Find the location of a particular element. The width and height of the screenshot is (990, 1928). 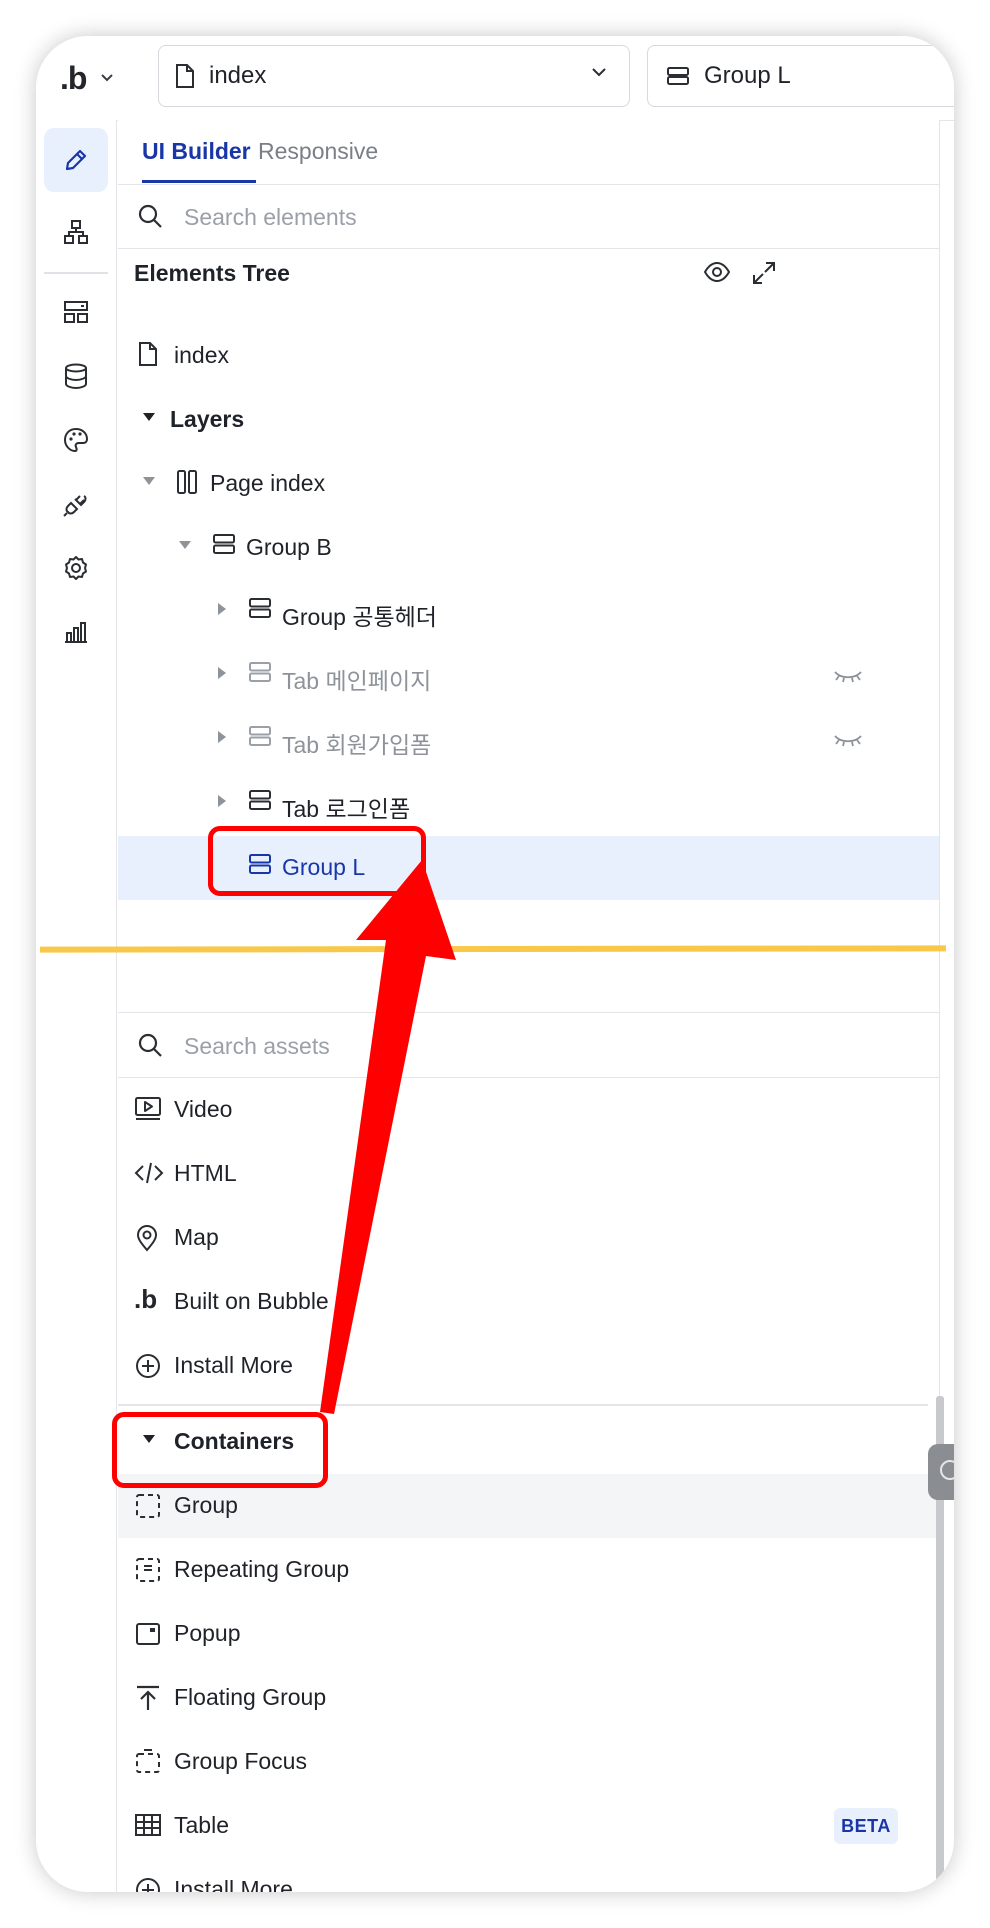

database-icon is located at coordinates (76, 376).